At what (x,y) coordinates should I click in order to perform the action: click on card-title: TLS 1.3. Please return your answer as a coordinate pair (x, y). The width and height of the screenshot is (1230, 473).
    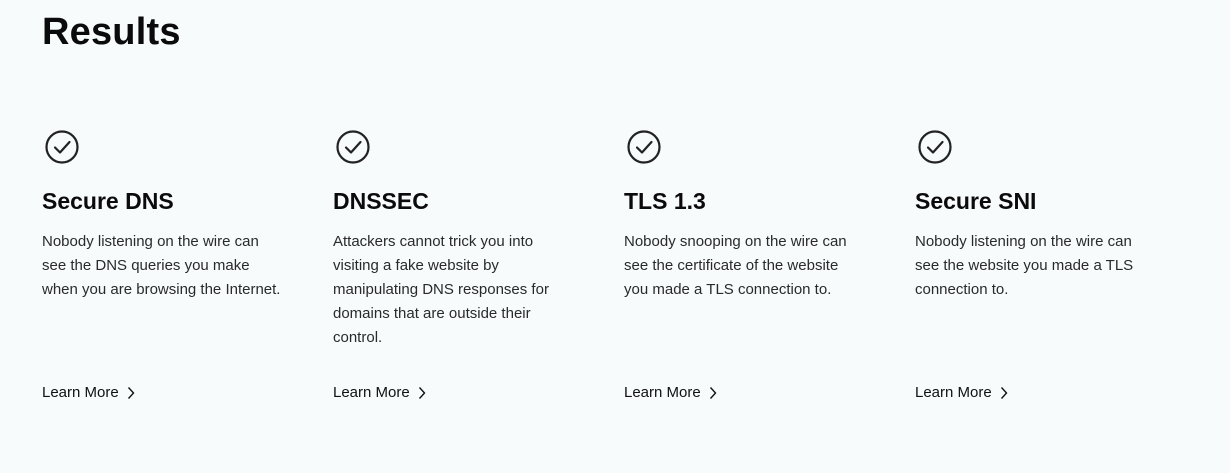
    Looking at the image, I should click on (665, 201).